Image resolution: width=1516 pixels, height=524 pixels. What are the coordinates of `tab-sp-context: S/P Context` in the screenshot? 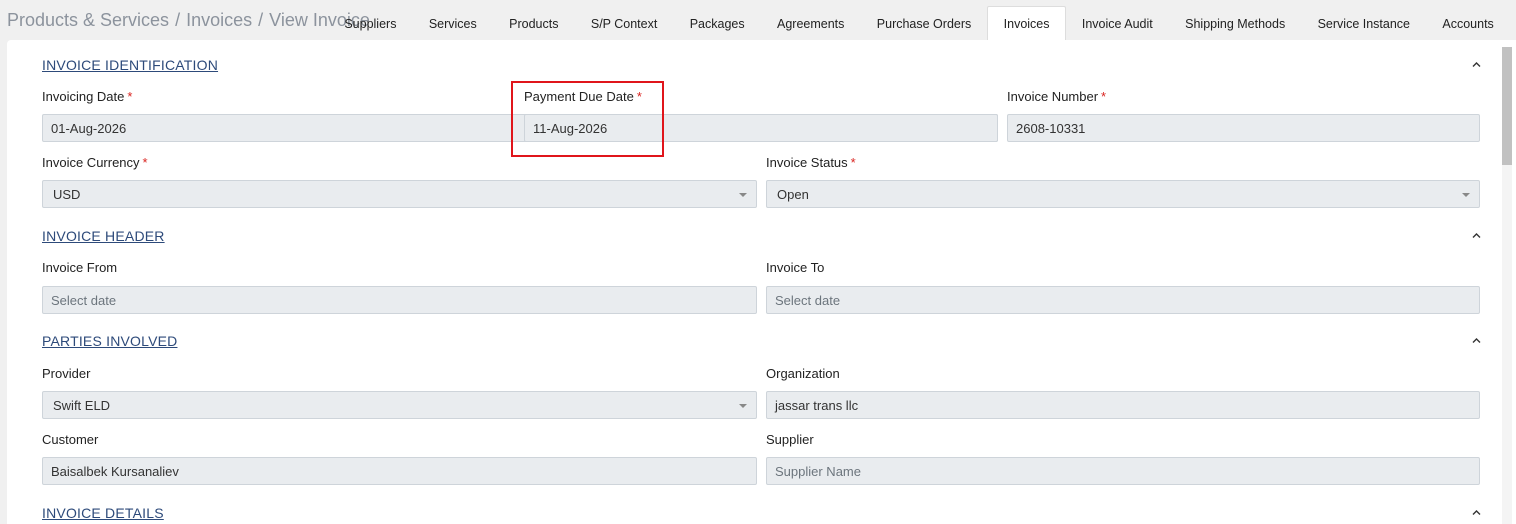 It's located at (624, 23).